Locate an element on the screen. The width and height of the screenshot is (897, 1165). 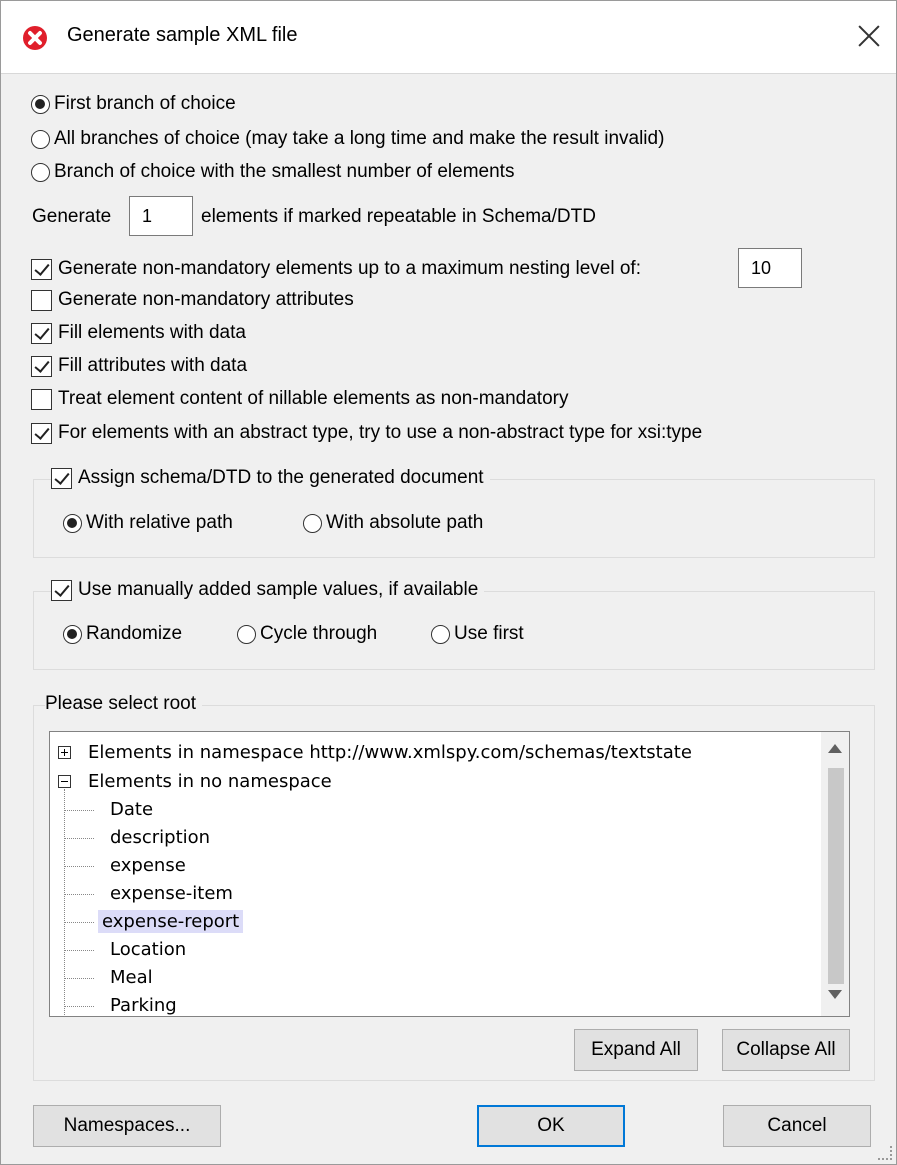
tree-item: description is located at coordinates (160, 837).